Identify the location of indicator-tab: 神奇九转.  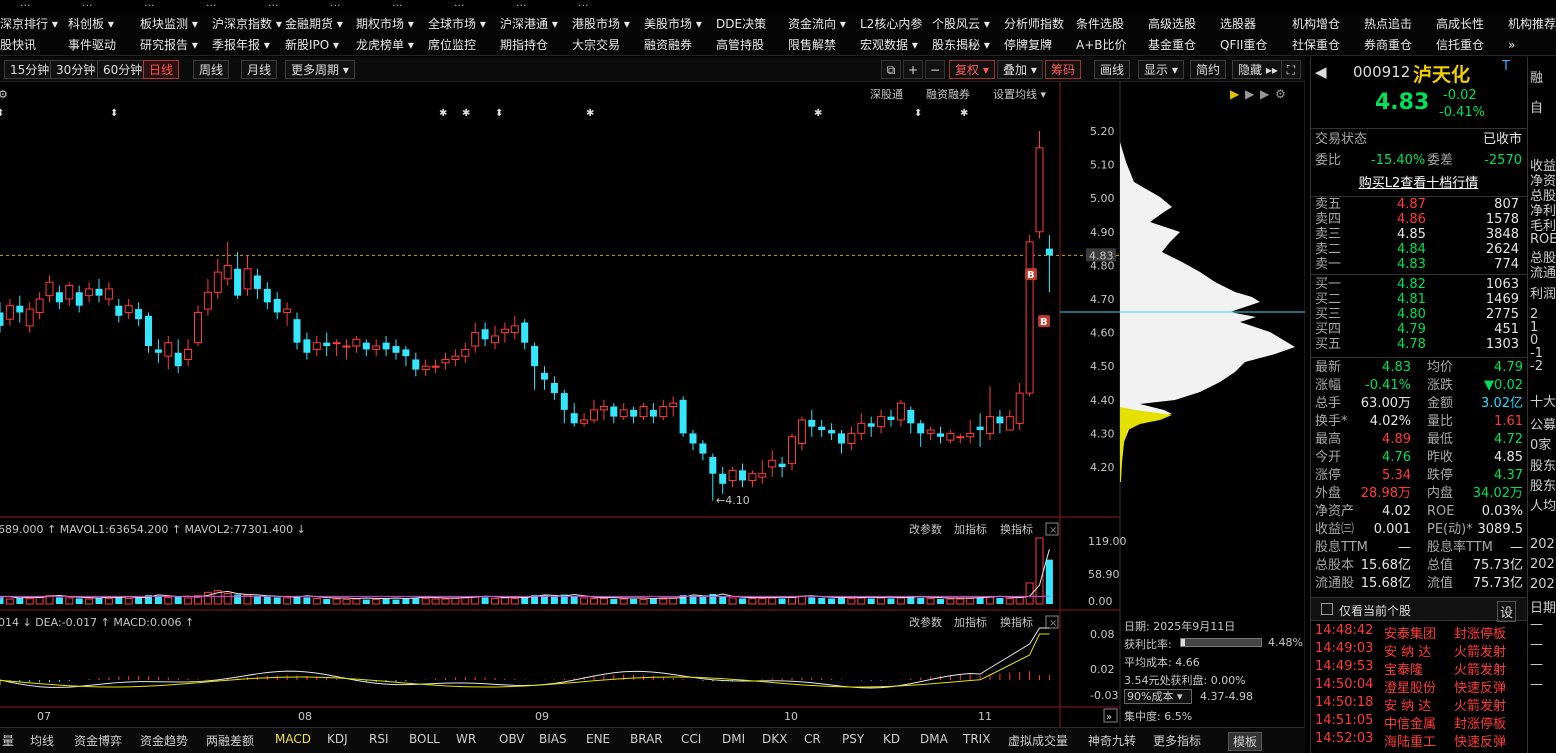
(1112, 740).